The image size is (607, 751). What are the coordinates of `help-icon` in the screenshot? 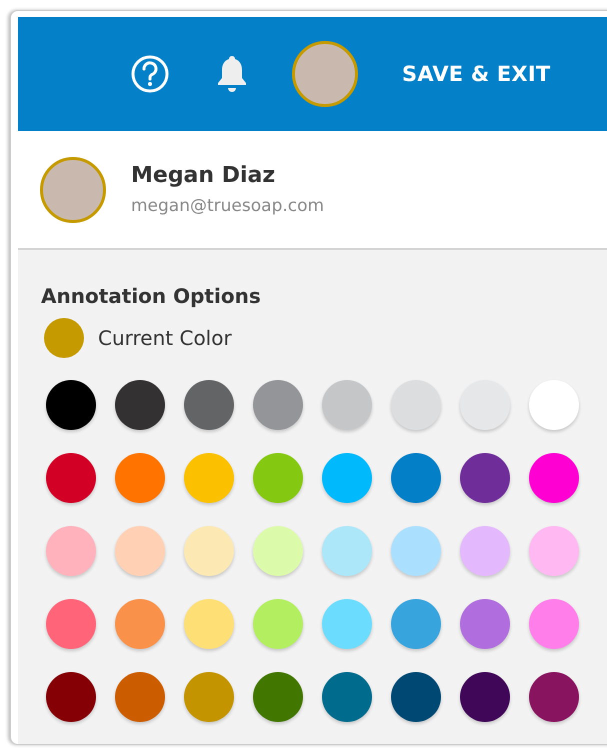 It's located at (150, 74).